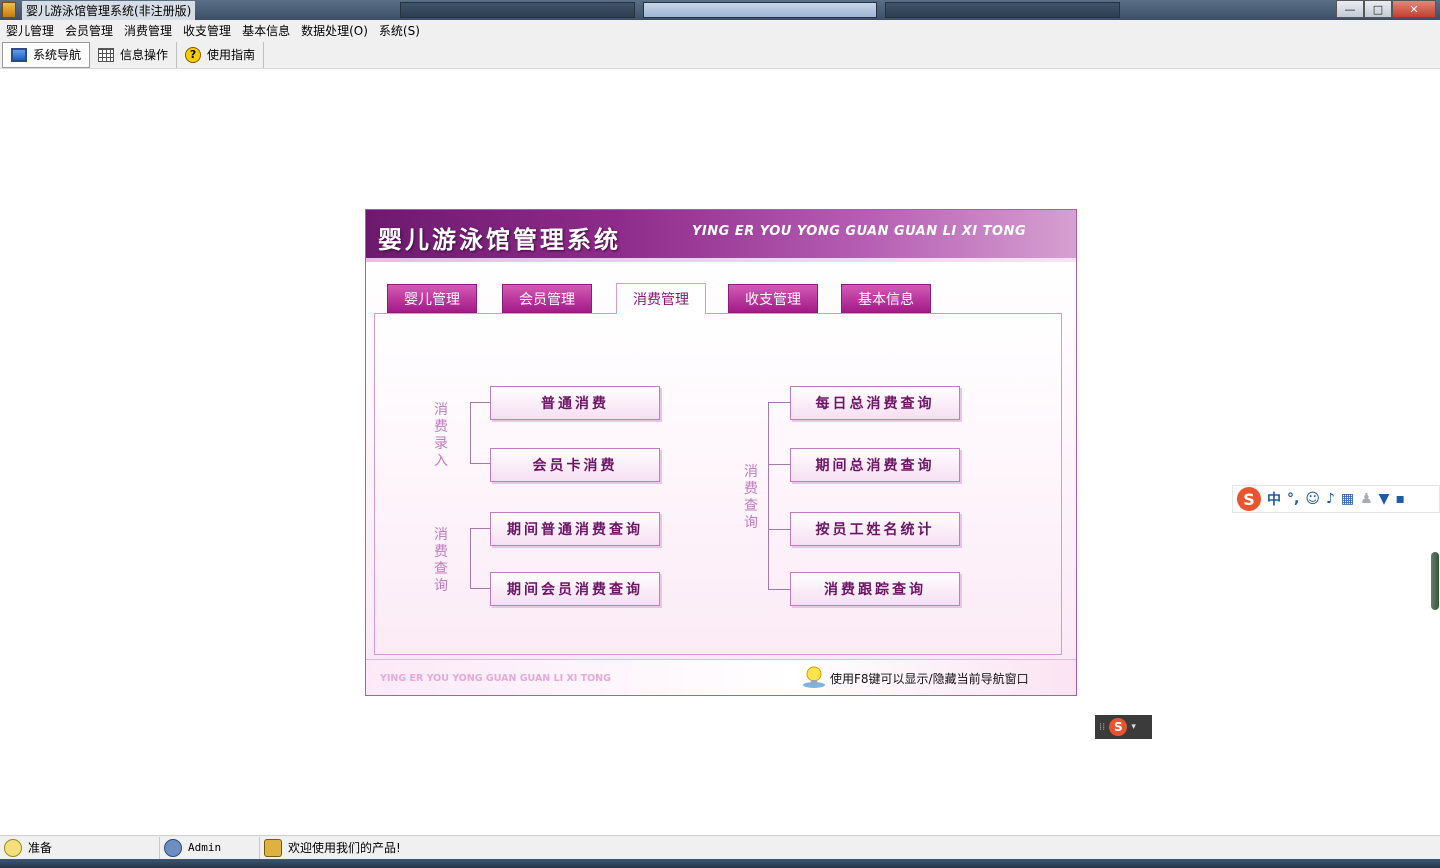  Describe the element at coordinates (1336, 499) in the screenshot. I see `ime-toolbar: S 中 °, ☺ ♪ ▦ ♟ ▼ ▪` at that location.